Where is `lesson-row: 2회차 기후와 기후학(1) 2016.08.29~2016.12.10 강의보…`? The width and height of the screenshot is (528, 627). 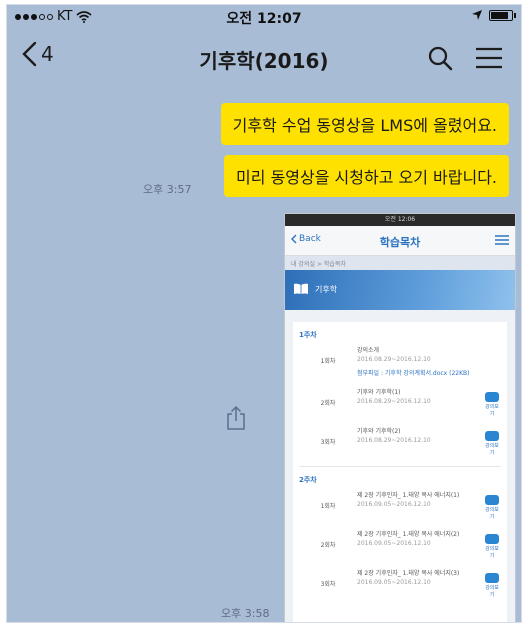 lesson-row: 2회차 기후와 기후학(1) 2016.08.29~2016.12.10 강의보… is located at coordinates (400, 402).